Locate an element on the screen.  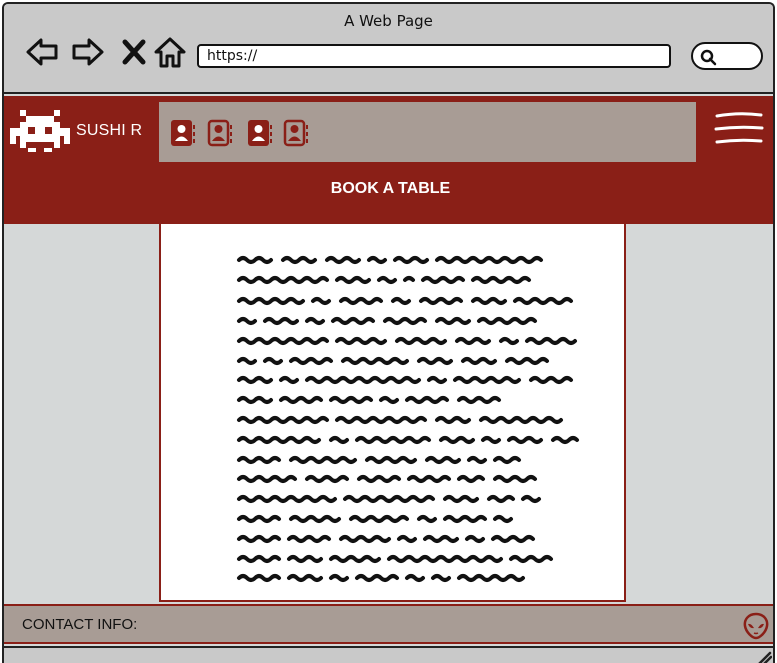
close-icon is located at coordinates (134, 52).